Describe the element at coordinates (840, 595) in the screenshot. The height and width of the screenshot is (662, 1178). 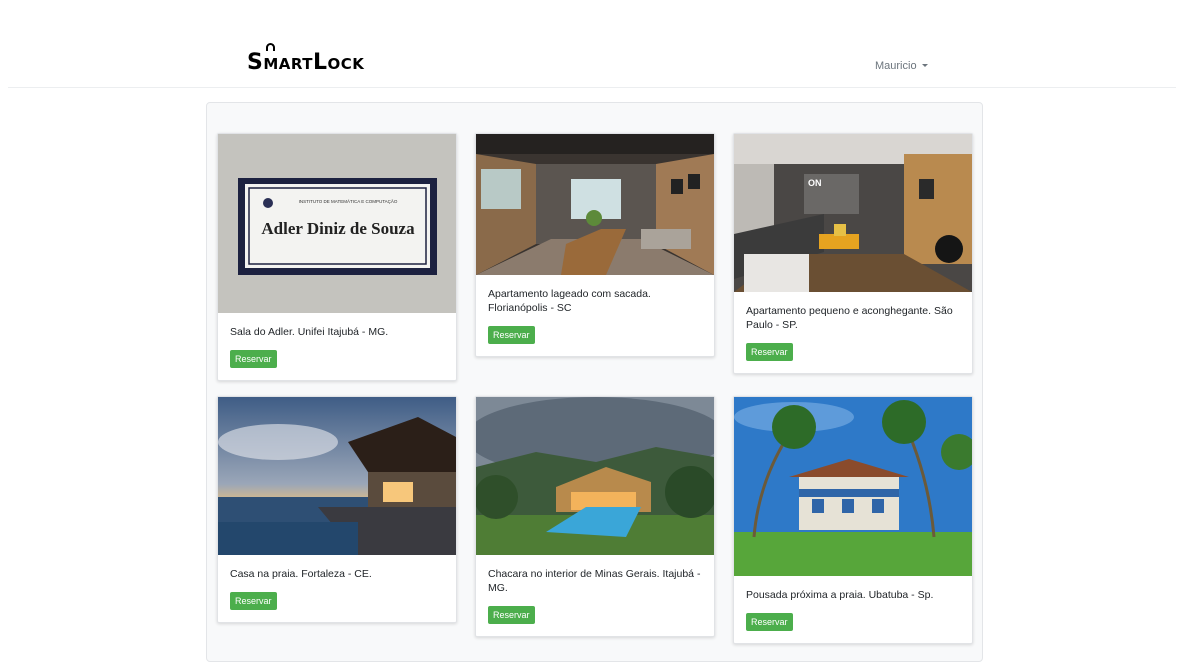
I see `listing-description-6: Pousada próxima a praia. Ubatuba - Sp.` at that location.